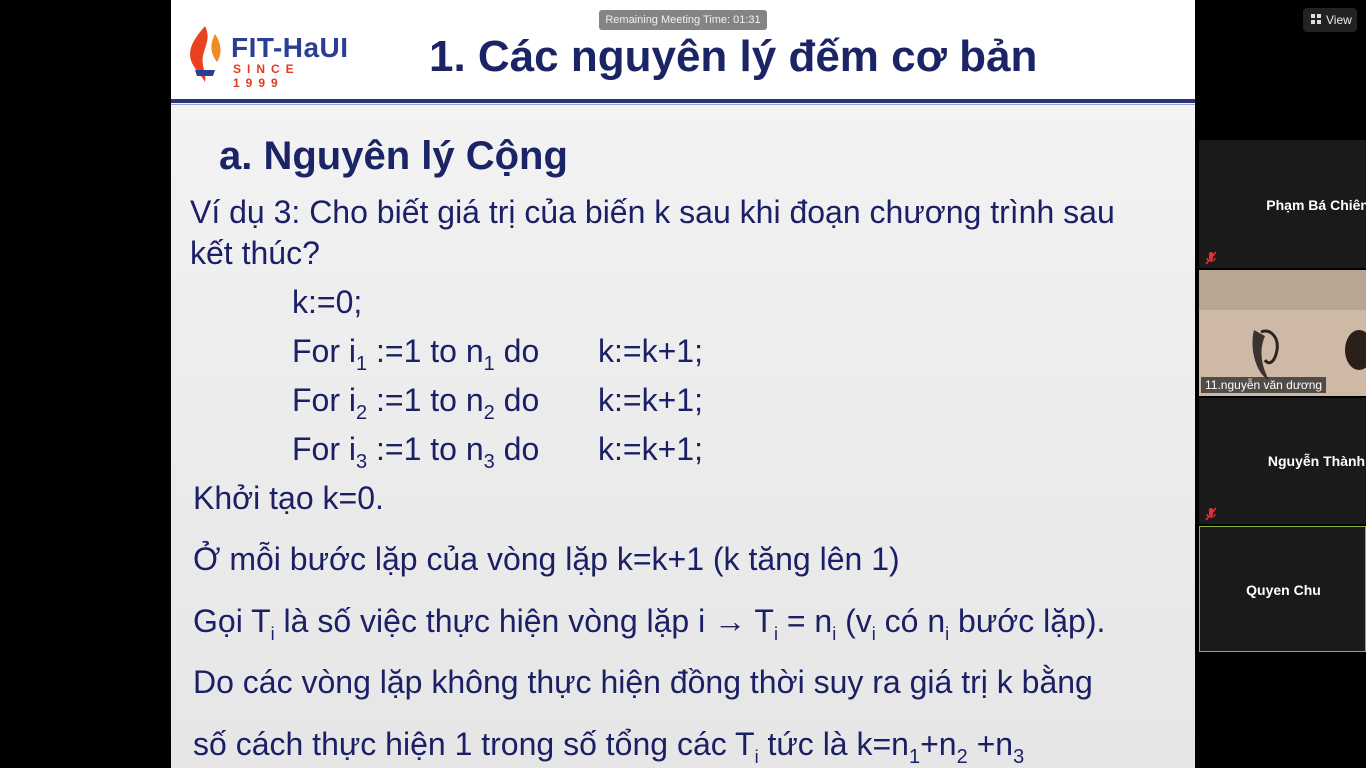 The height and width of the screenshot is (768, 1366). I want to click on subscript-1: 1, so click(914, 757).